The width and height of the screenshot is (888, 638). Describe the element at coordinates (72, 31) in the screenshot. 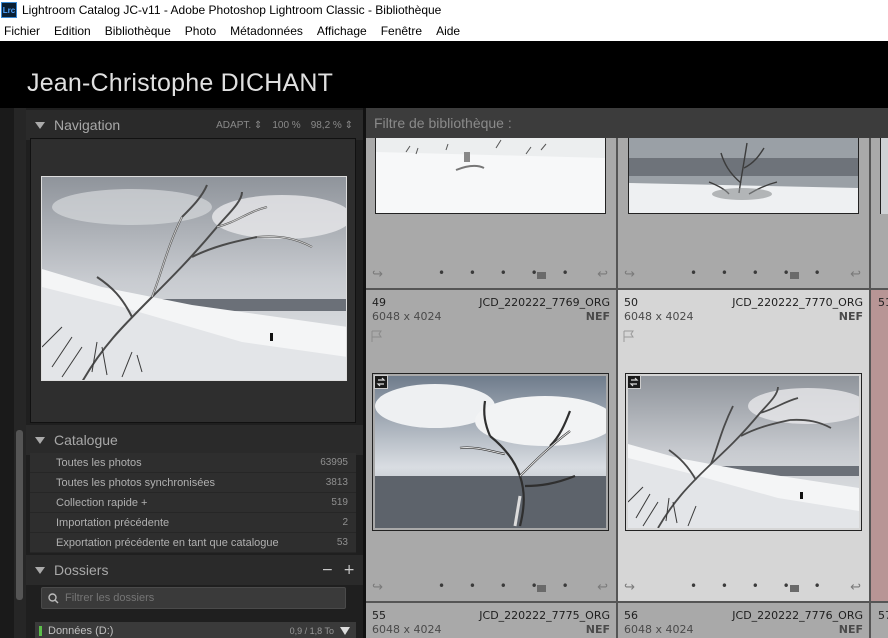

I see `menu-edition: Edition` at that location.